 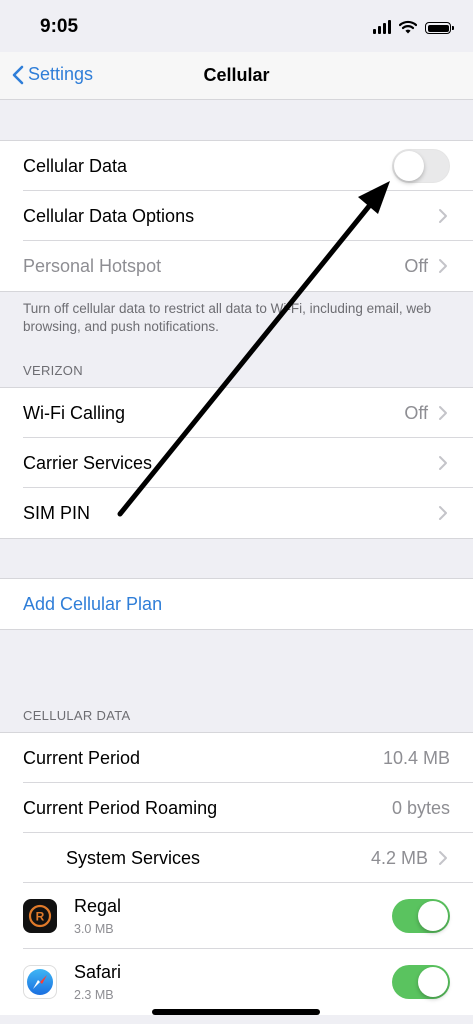 I want to click on cellular-data-options-row: Cellular Data Options, so click(x=236, y=216).